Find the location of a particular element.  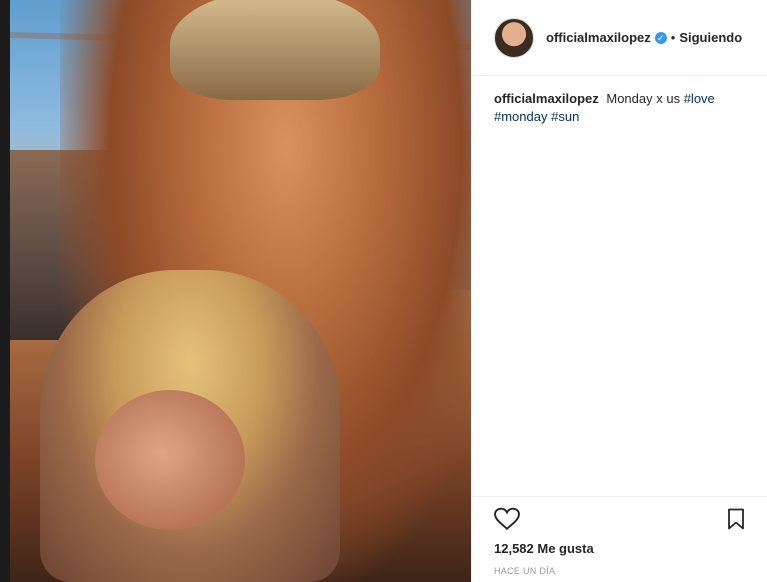

caption-text: Monday x us is located at coordinates (643, 98).